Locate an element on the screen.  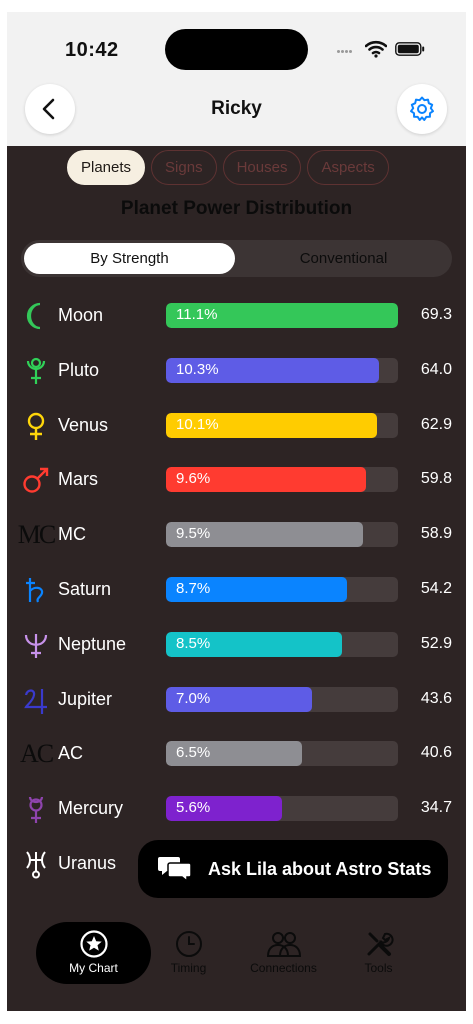
tab-houses: Houses is located at coordinates (262, 167).